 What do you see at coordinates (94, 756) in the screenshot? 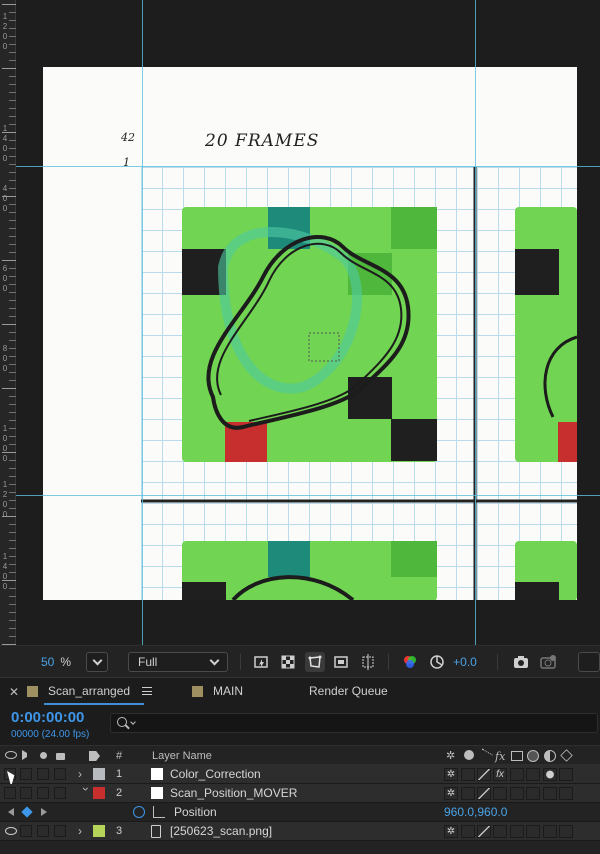
I see `label-tag-icon` at bounding box center [94, 756].